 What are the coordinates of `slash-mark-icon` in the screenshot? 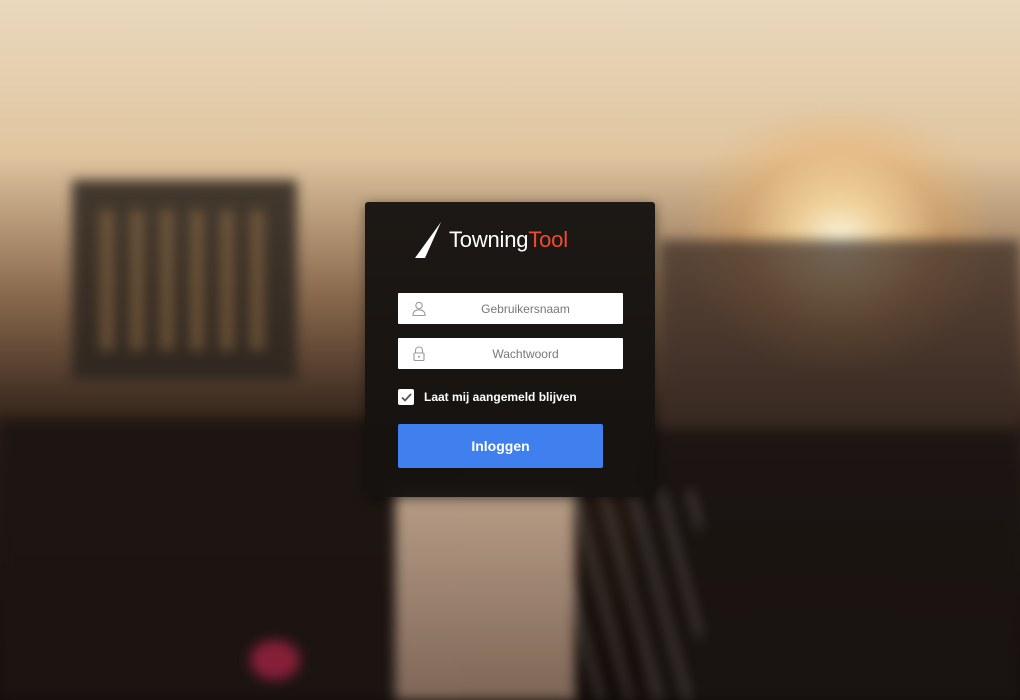 It's located at (428, 240).